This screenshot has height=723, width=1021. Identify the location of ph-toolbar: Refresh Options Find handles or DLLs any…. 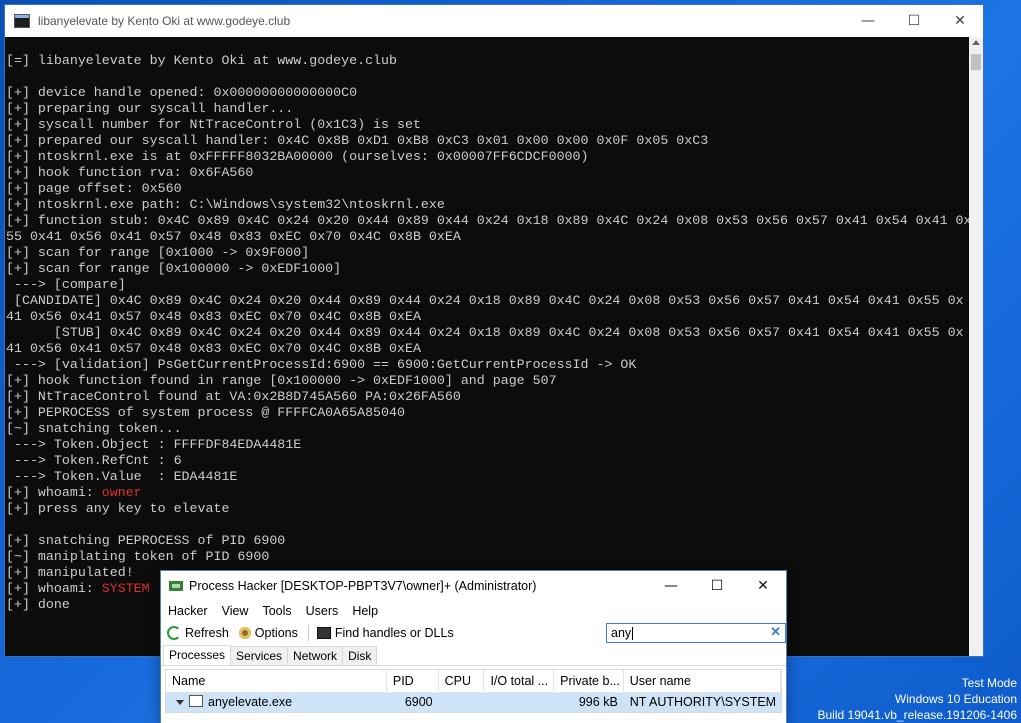
(473, 633).